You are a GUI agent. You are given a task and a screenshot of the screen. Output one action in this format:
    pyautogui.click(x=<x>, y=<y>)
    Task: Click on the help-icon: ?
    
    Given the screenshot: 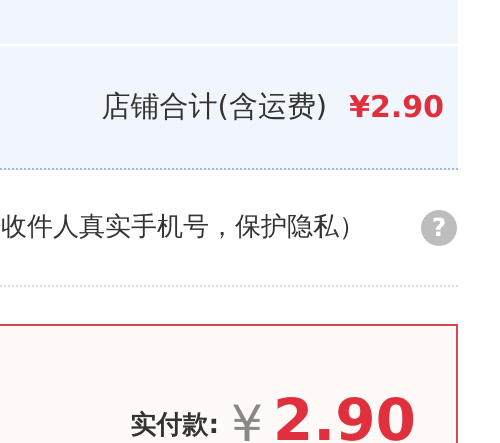 What is the action you would take?
    pyautogui.click(x=439, y=228)
    